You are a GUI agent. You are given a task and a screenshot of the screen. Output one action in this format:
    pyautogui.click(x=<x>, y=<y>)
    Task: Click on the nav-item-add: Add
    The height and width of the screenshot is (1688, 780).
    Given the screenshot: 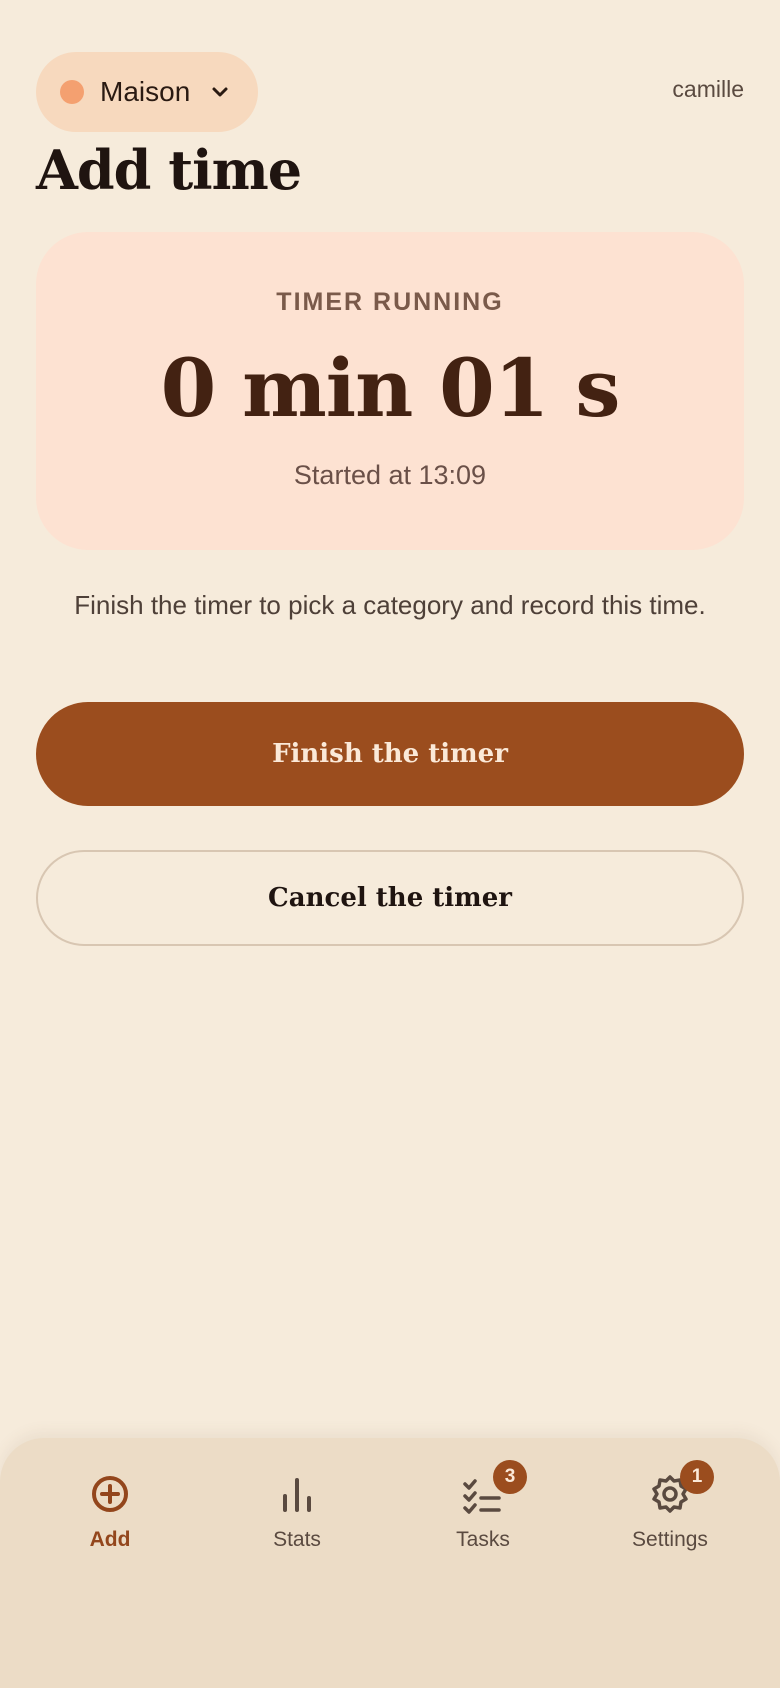 What is the action you would take?
    pyautogui.click(x=110, y=1512)
    